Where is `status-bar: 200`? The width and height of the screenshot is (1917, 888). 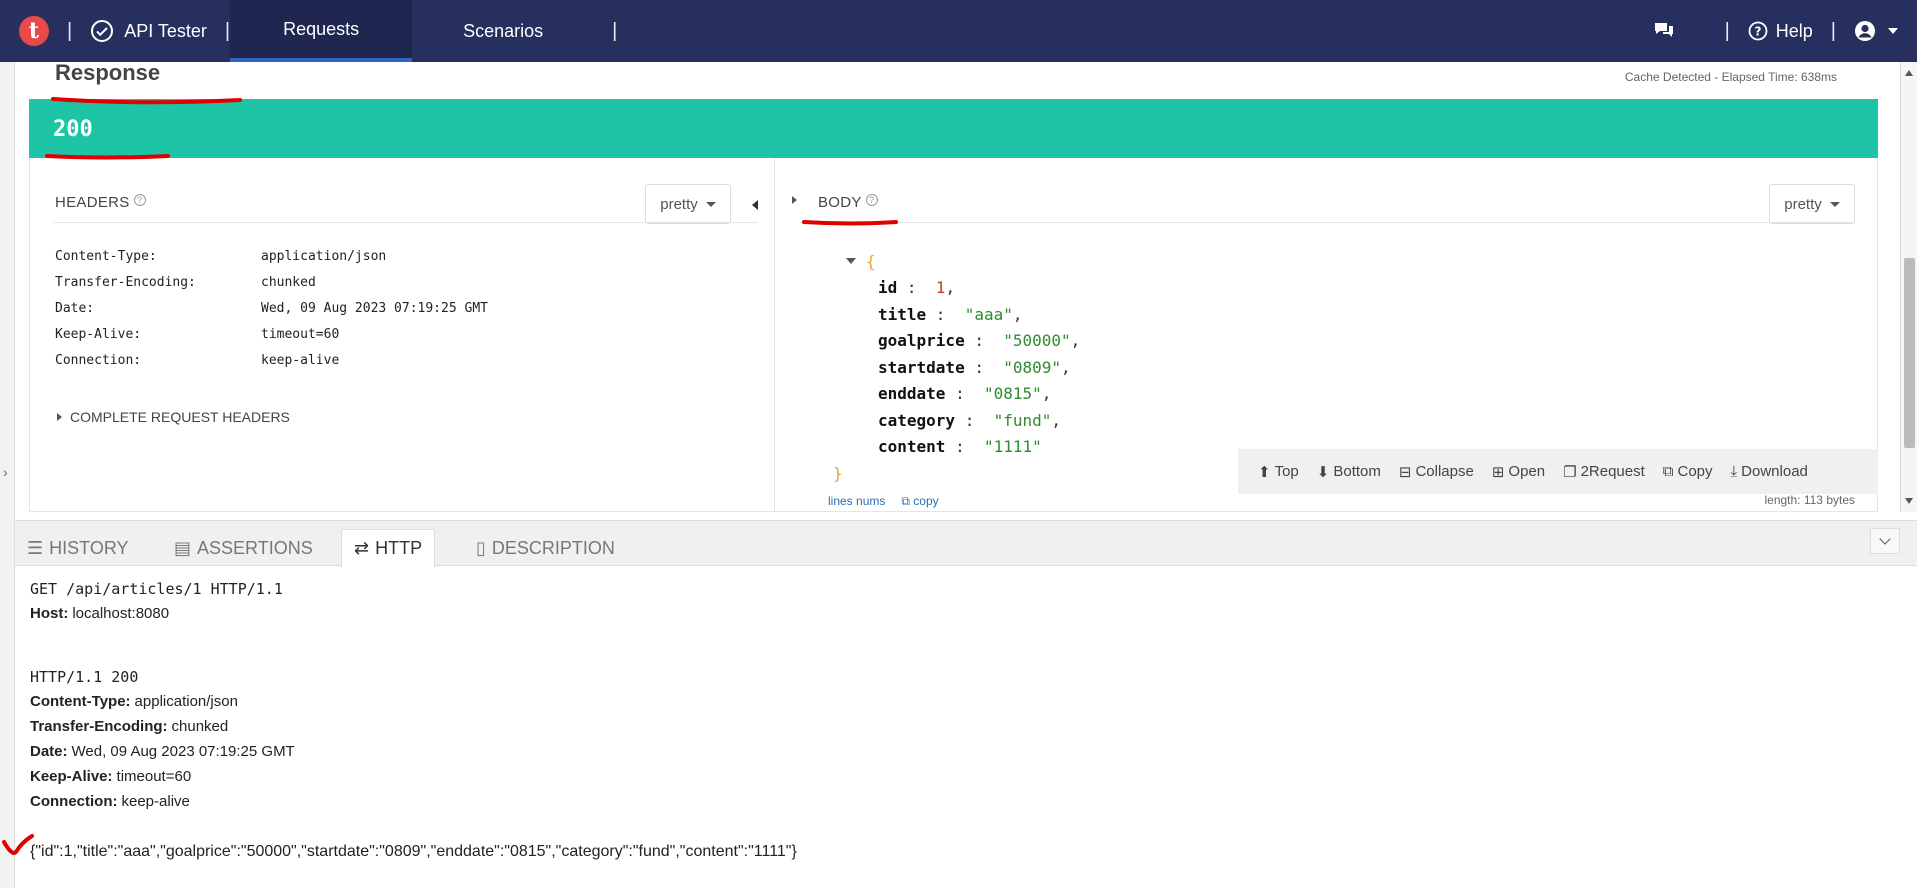 status-bar: 200 is located at coordinates (953, 128).